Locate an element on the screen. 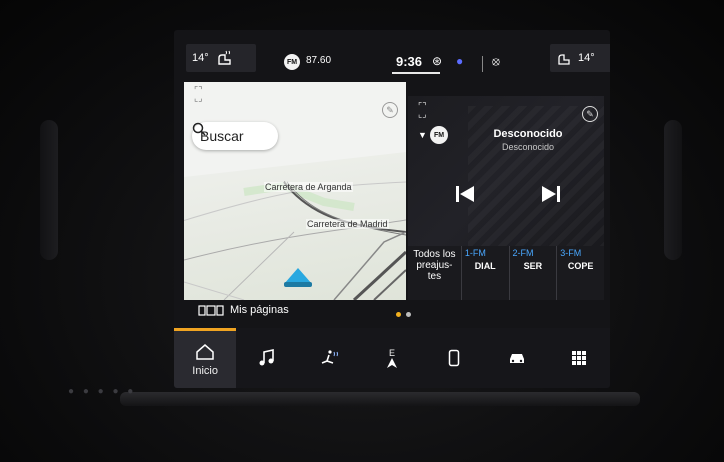 Image resolution: width=724 pixels, height=462 pixels. car-icon is located at coordinates (516, 358).